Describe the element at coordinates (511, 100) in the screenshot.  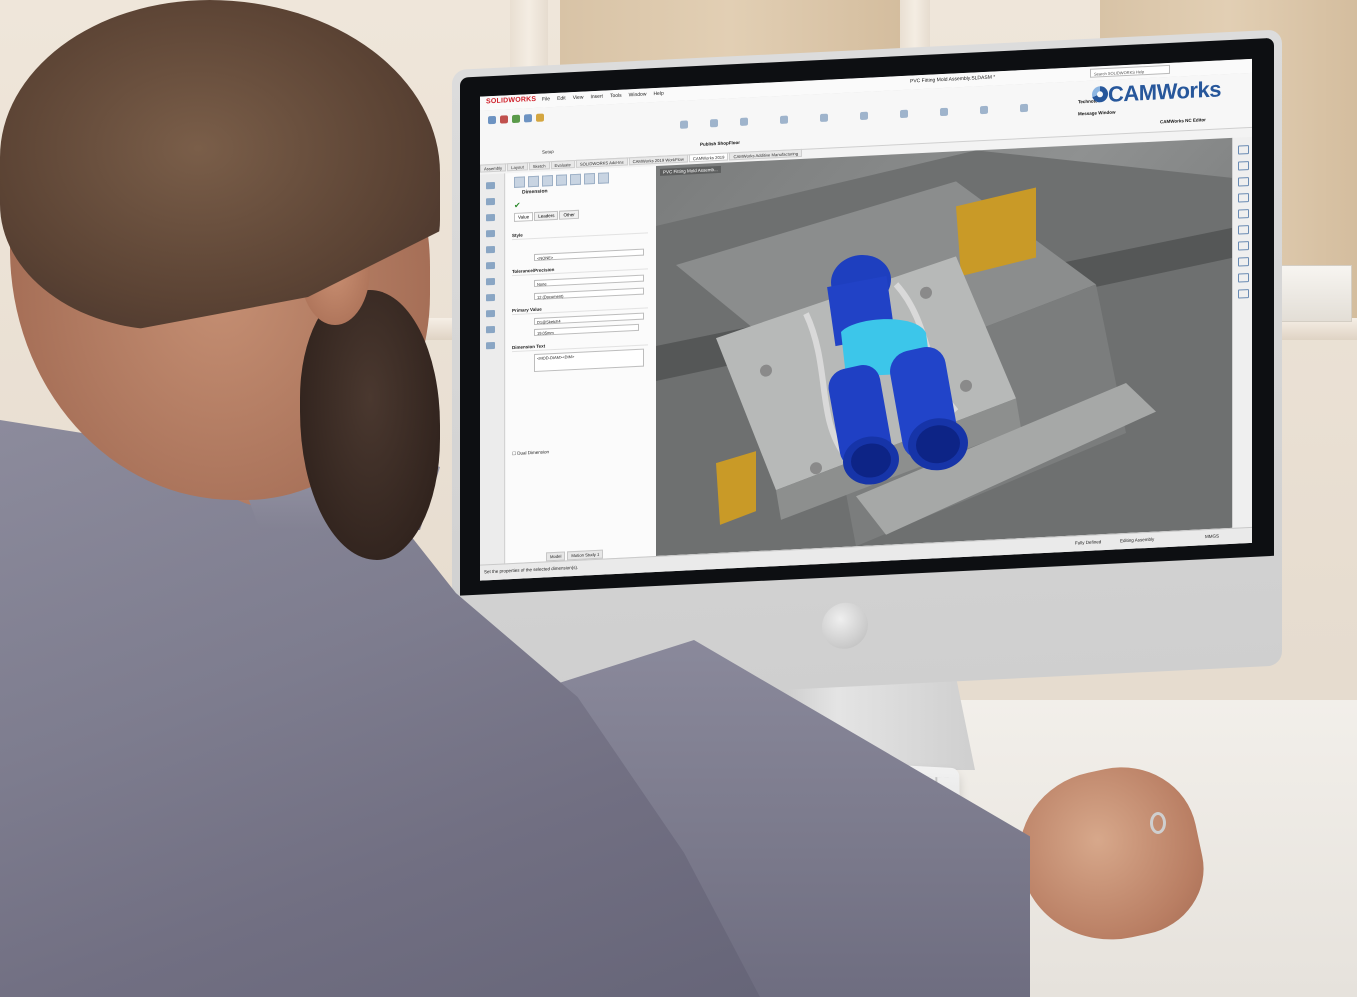
I see `solidworks-logo: SOLIDWORKS` at that location.